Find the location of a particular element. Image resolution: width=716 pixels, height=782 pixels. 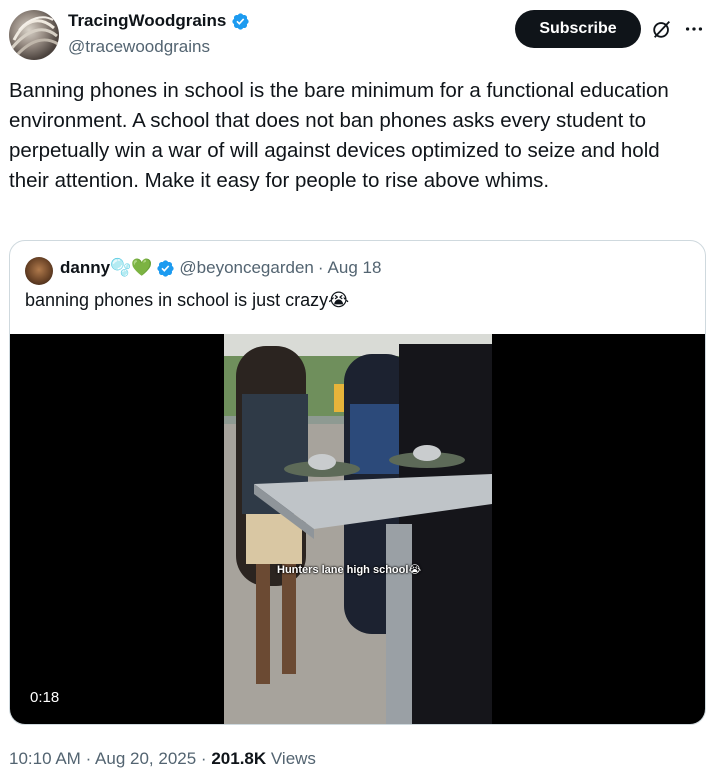

views-label: Views is located at coordinates (293, 758).